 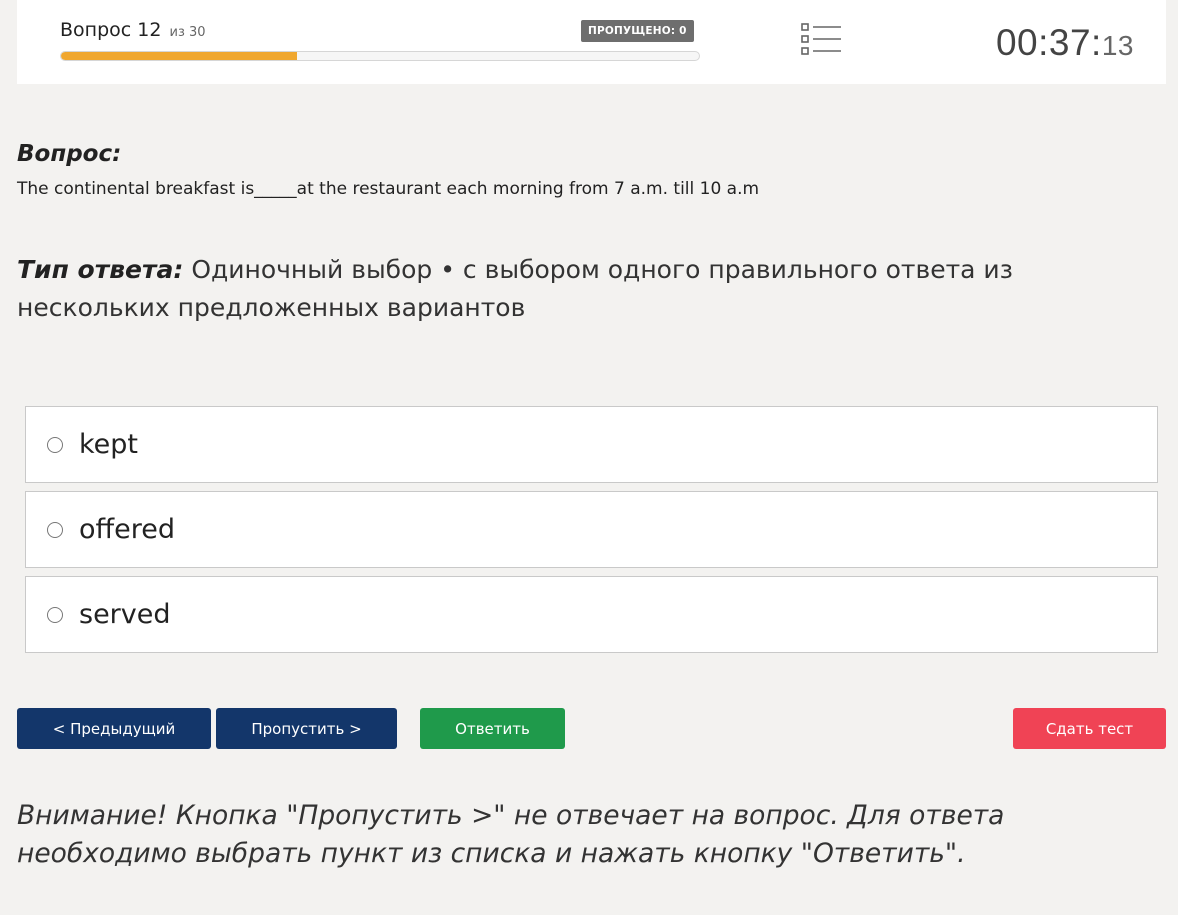 I want to click on question-word: Вопрос, so click(x=96, y=30).